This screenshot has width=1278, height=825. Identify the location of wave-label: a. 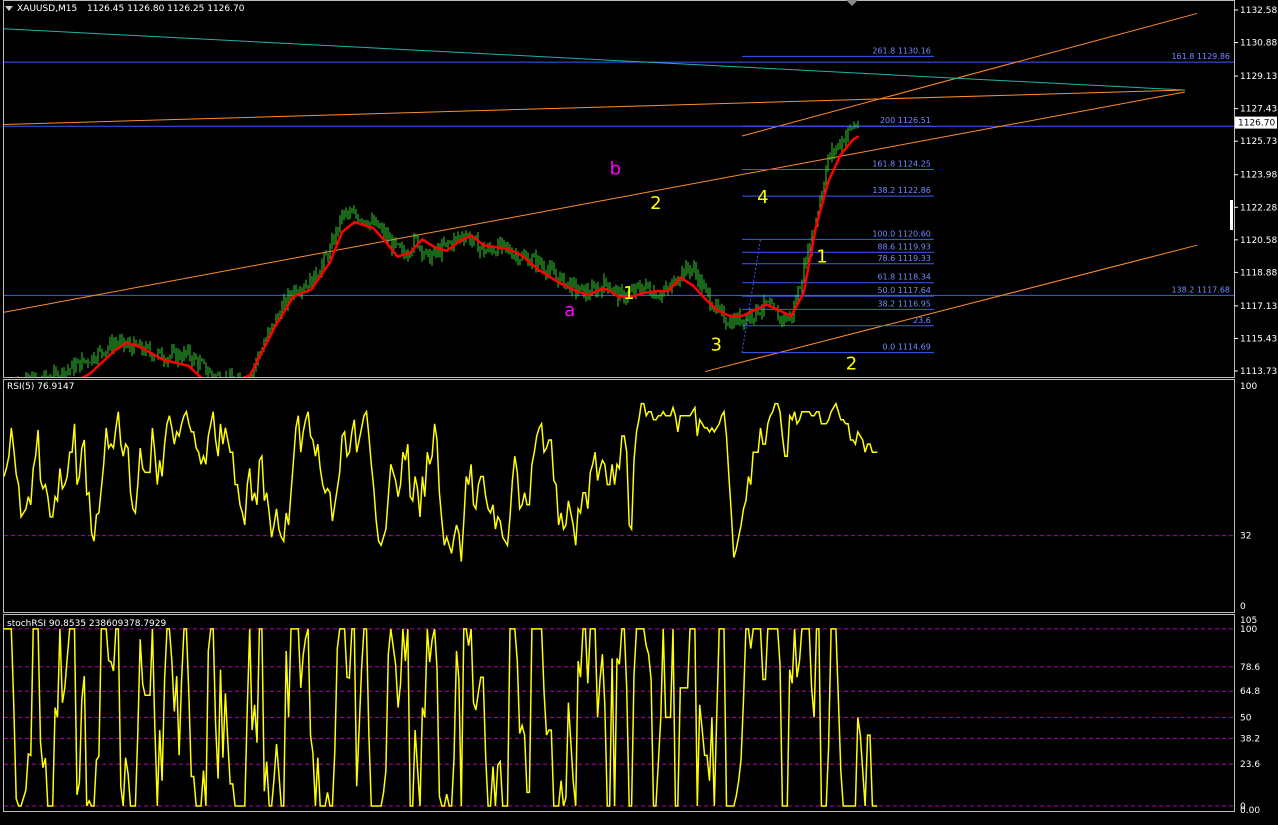
(569, 310).